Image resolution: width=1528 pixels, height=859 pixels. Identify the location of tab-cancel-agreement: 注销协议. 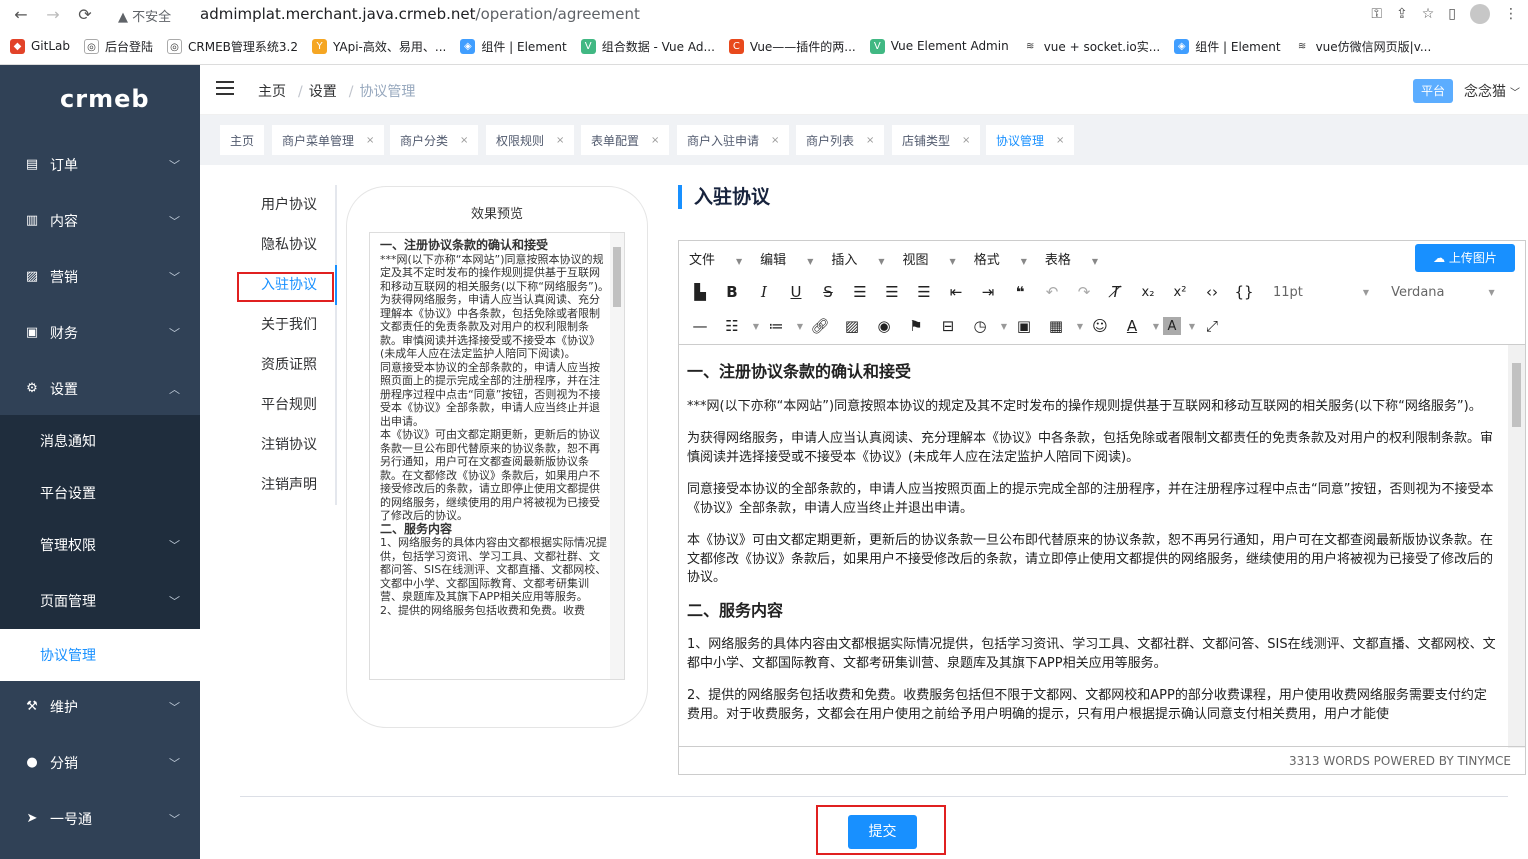
(286, 445).